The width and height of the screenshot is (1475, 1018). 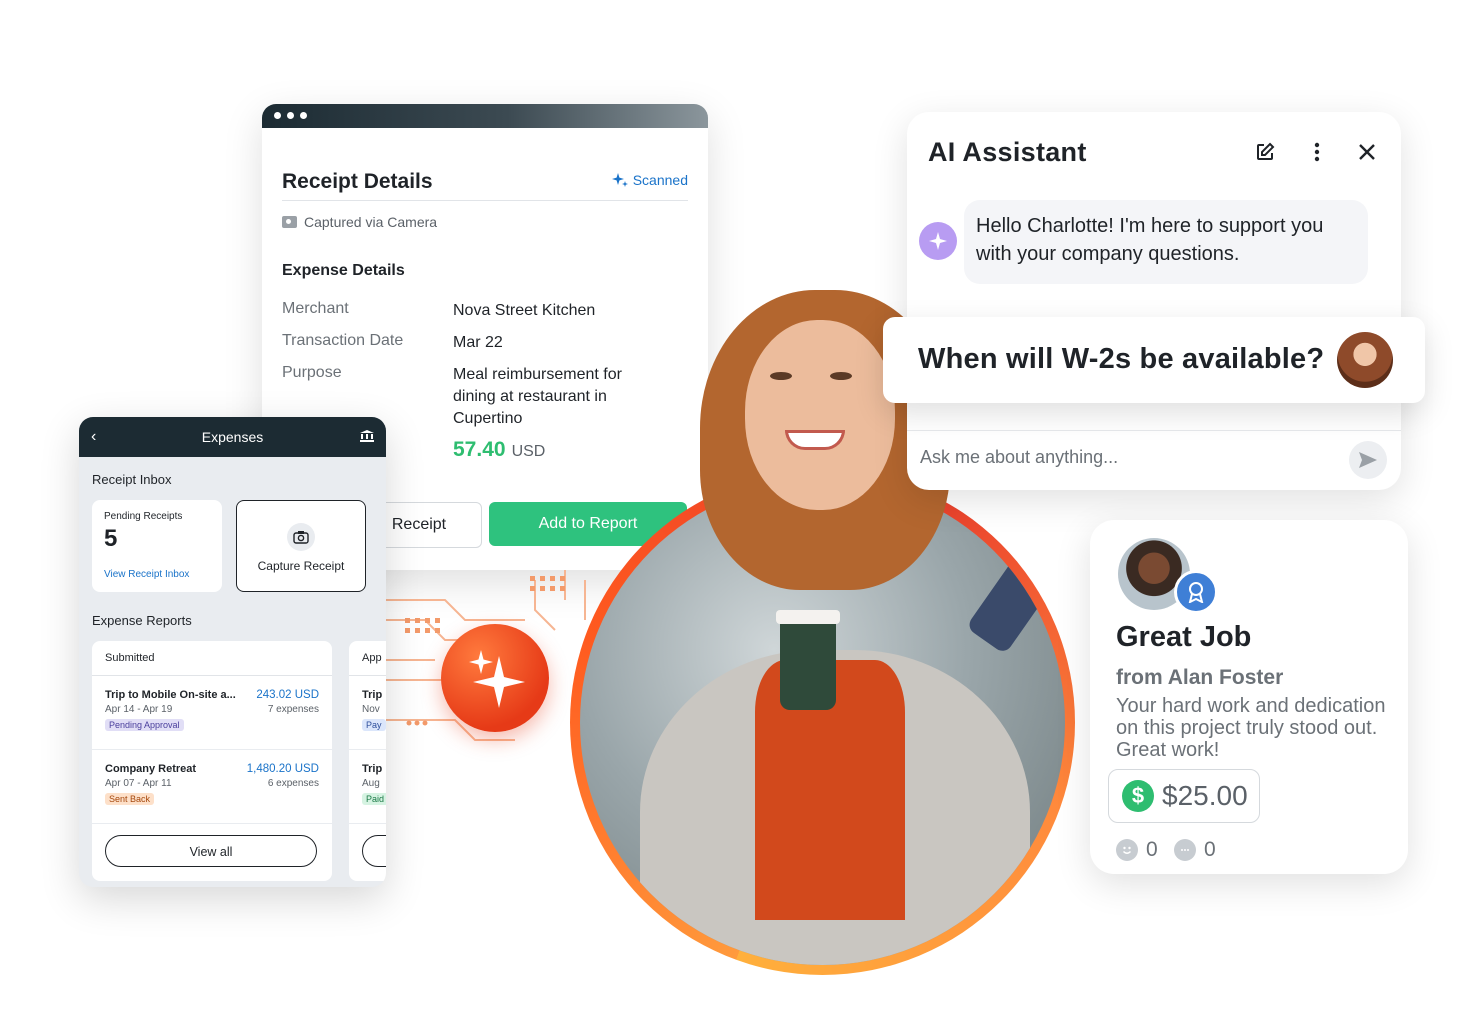 What do you see at coordinates (485, 116) in the screenshot?
I see `window-titlebar` at bounding box center [485, 116].